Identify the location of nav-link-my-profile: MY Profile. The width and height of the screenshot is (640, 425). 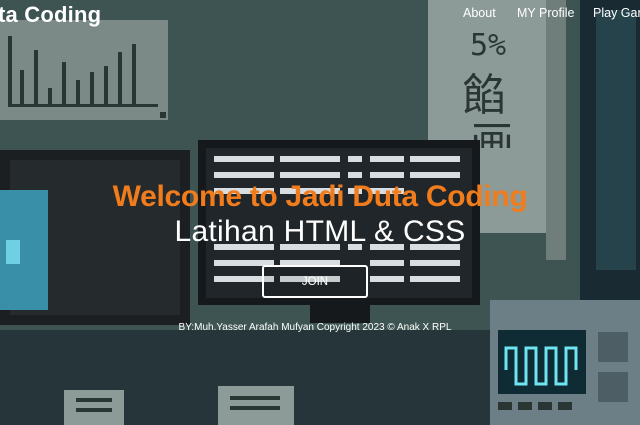
(545, 13).